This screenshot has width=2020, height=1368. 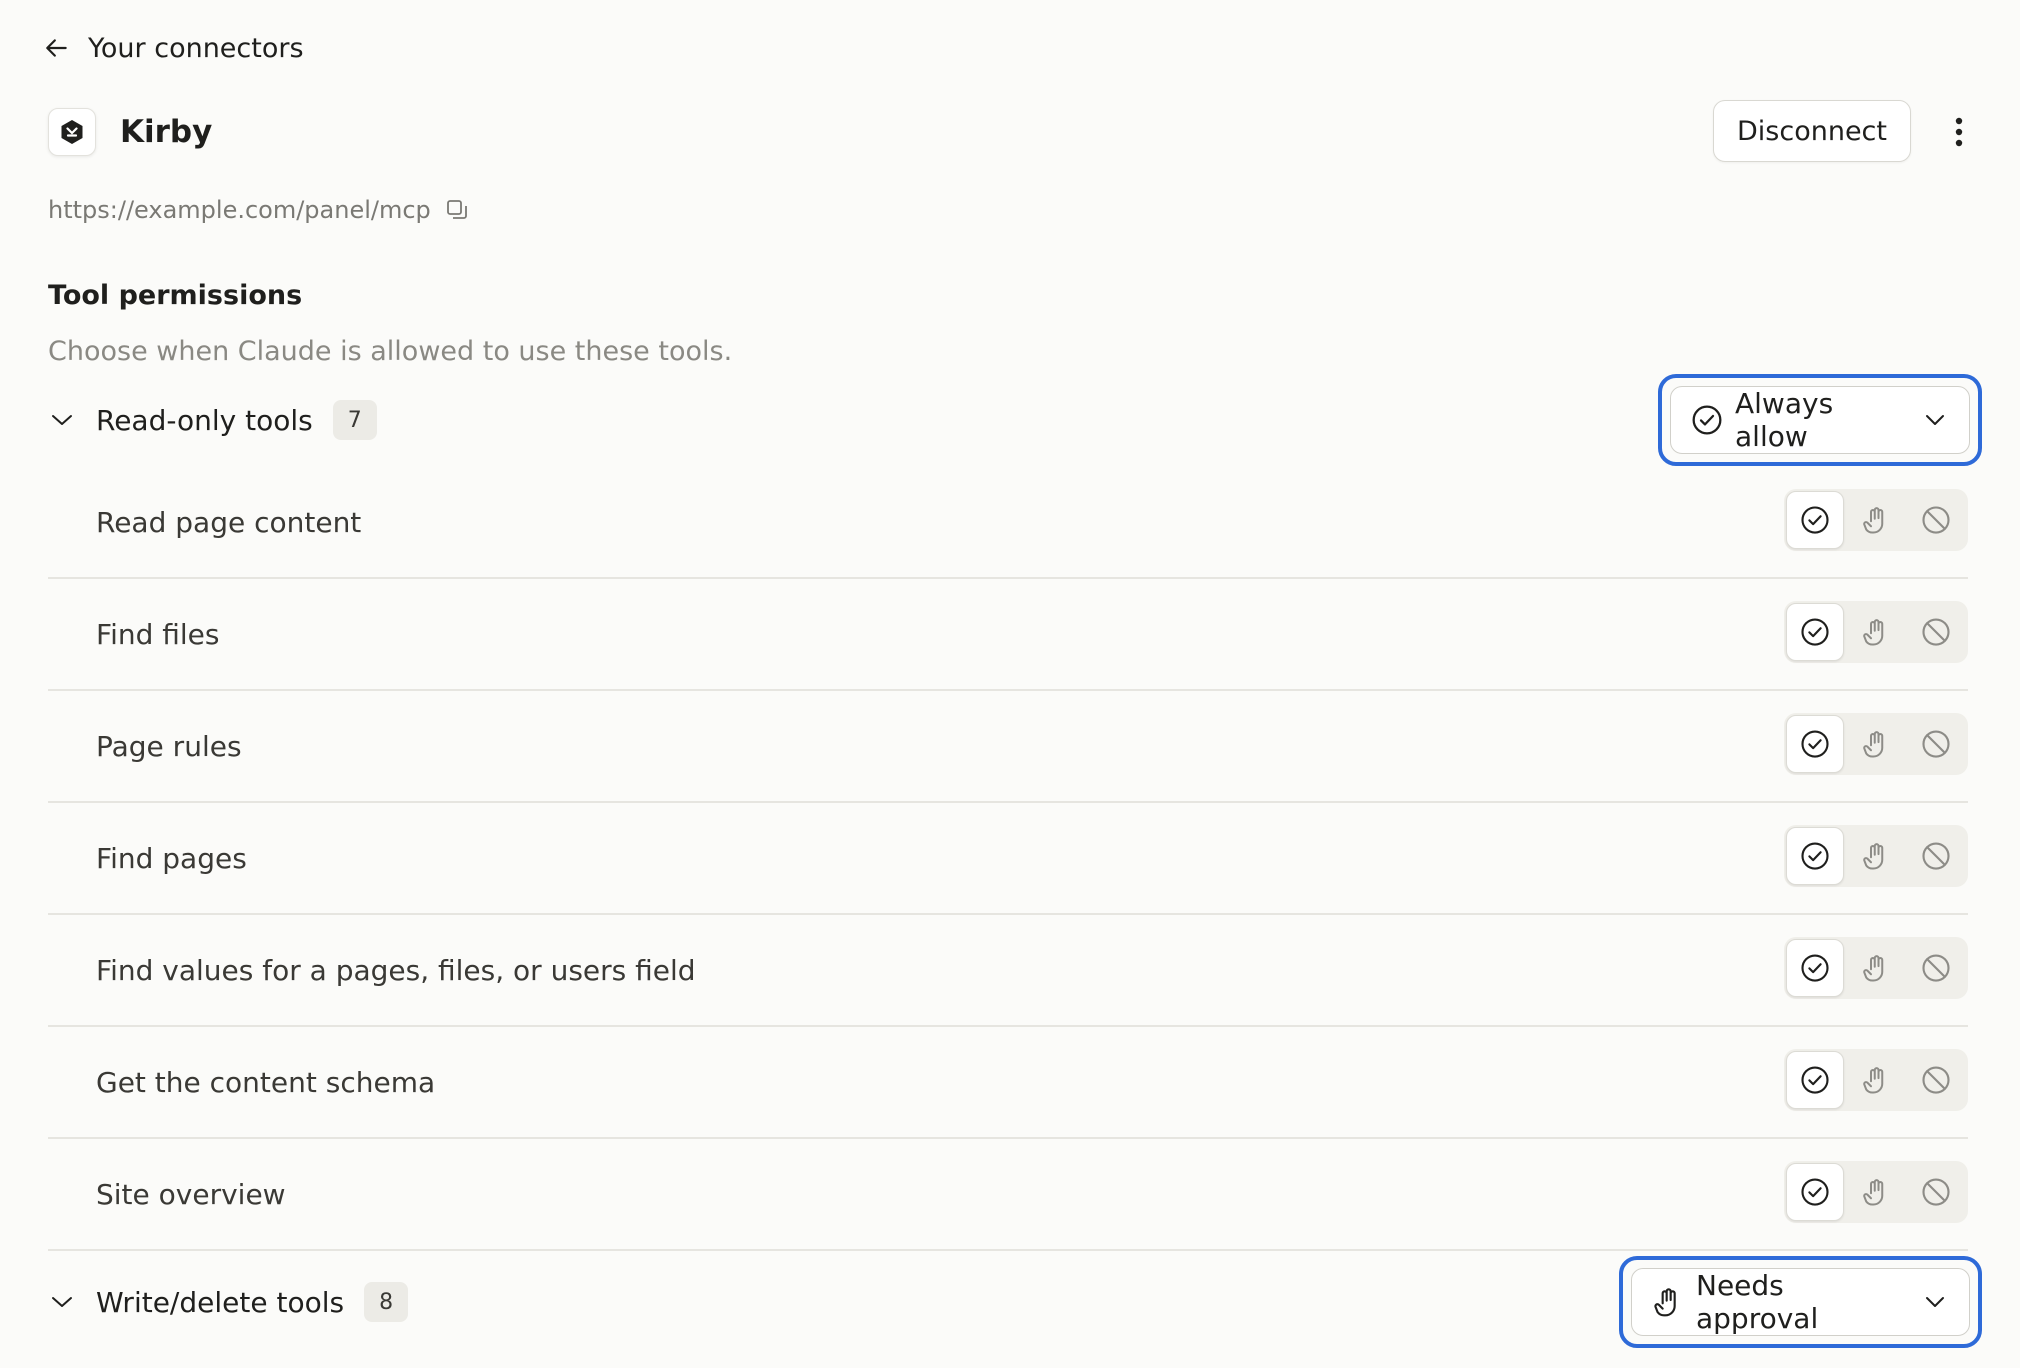 I want to click on tool-name: Get the content schema, so click(x=266, y=1082).